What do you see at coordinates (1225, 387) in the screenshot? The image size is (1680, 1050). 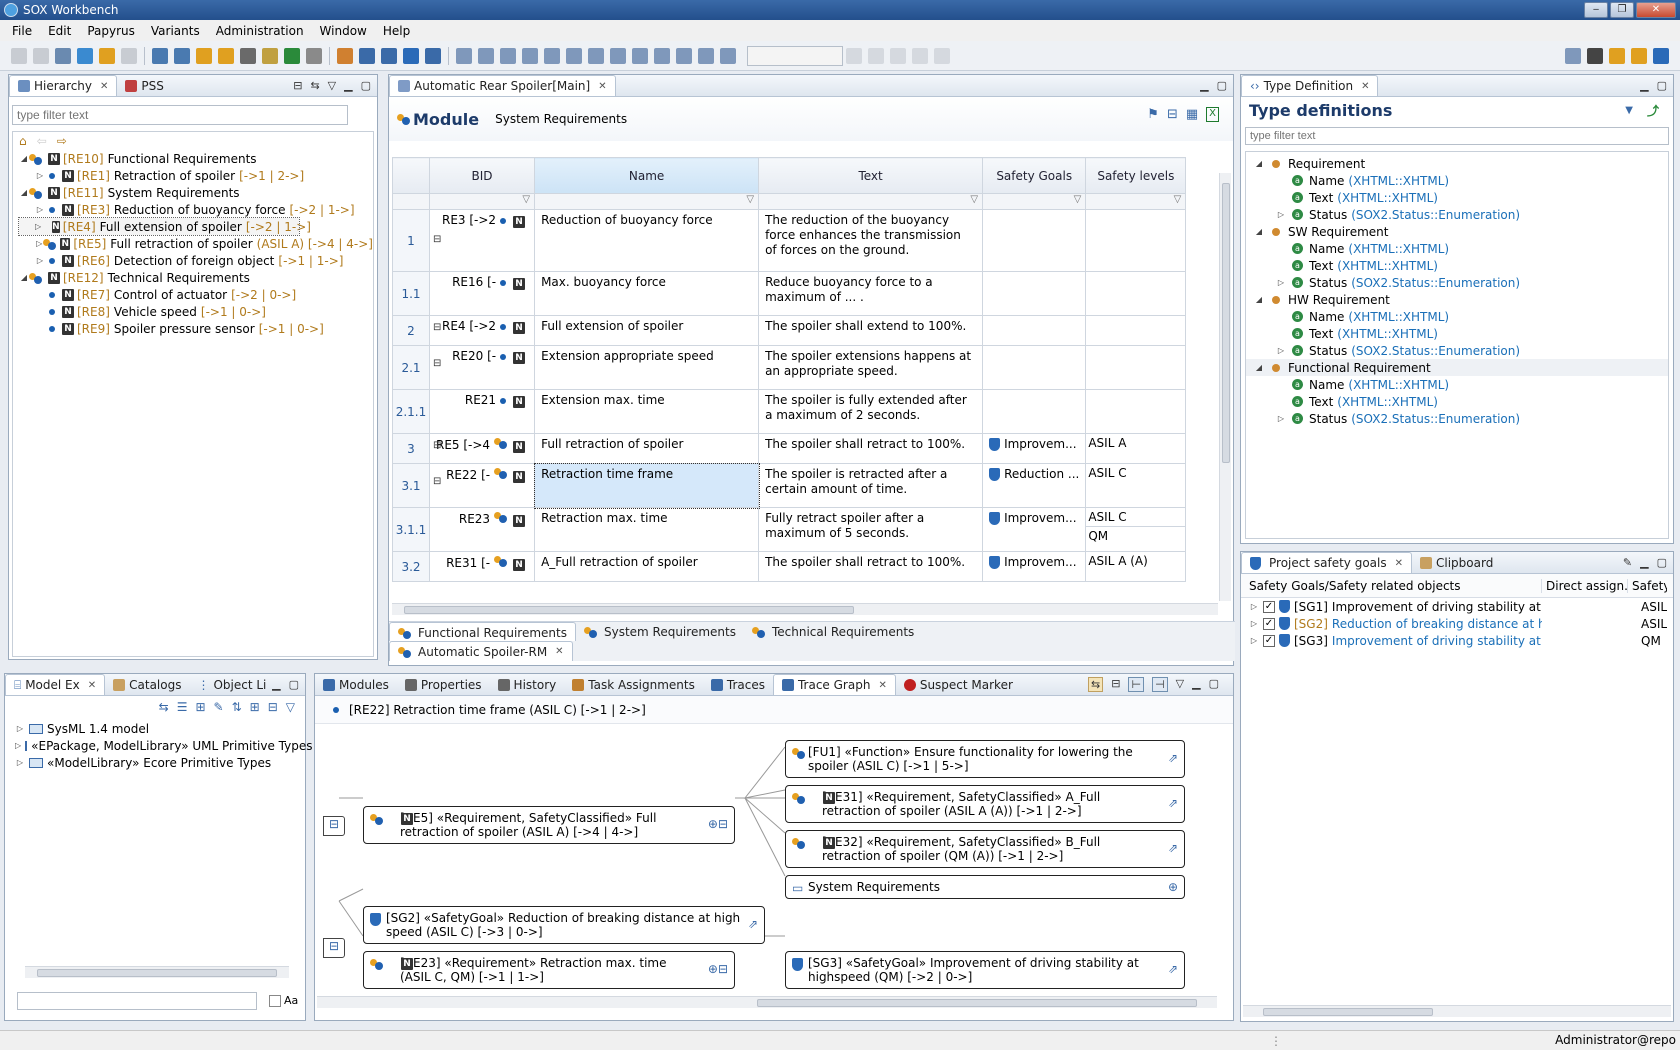 I see `vertical-scrollbar` at bounding box center [1225, 387].